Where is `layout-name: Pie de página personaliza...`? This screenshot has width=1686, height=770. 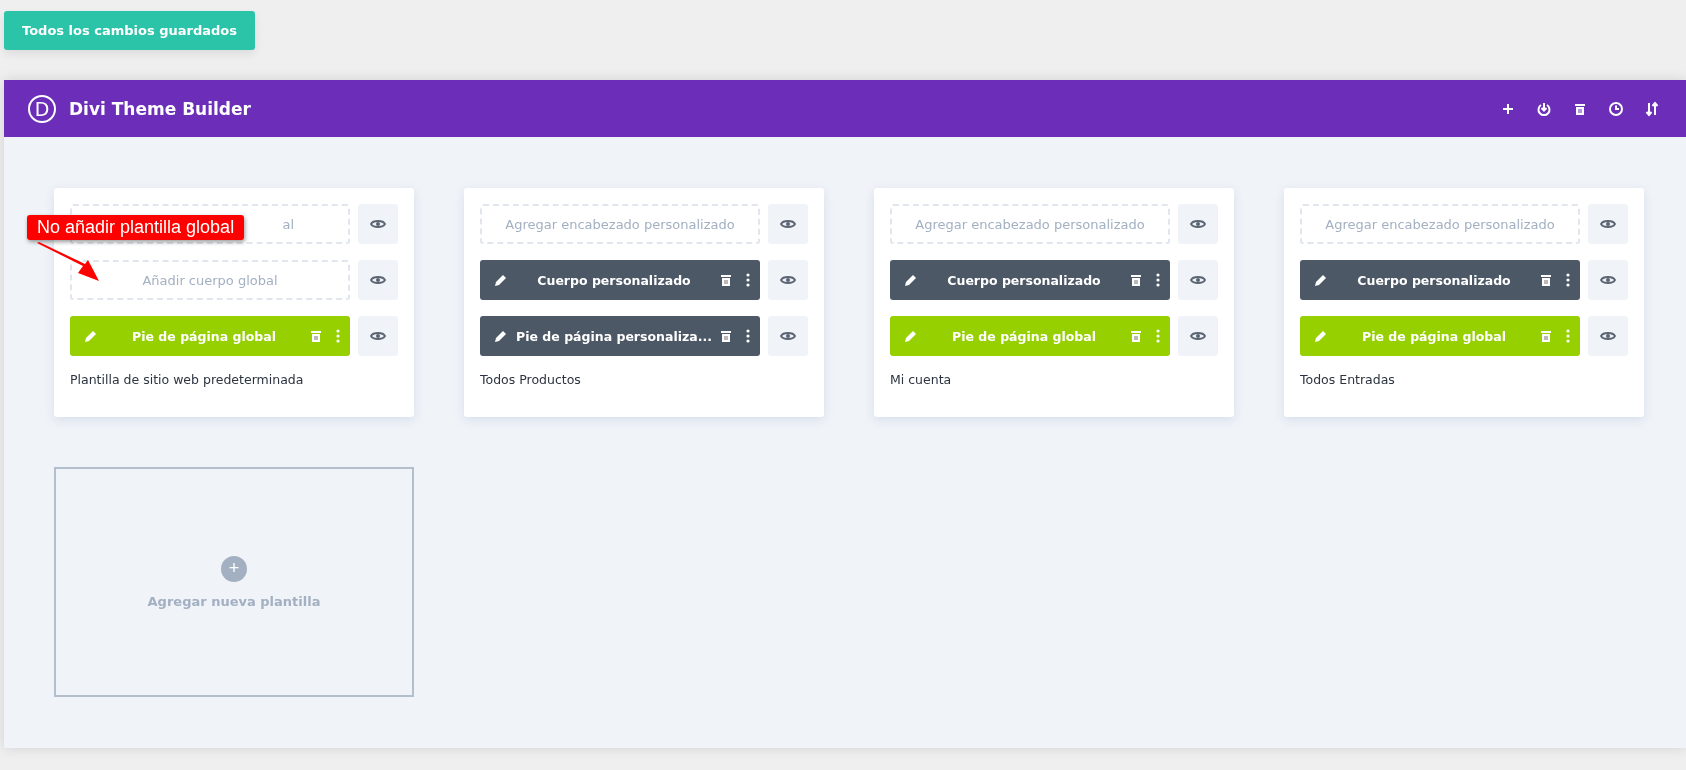 layout-name: Pie de página personaliza... is located at coordinates (614, 336).